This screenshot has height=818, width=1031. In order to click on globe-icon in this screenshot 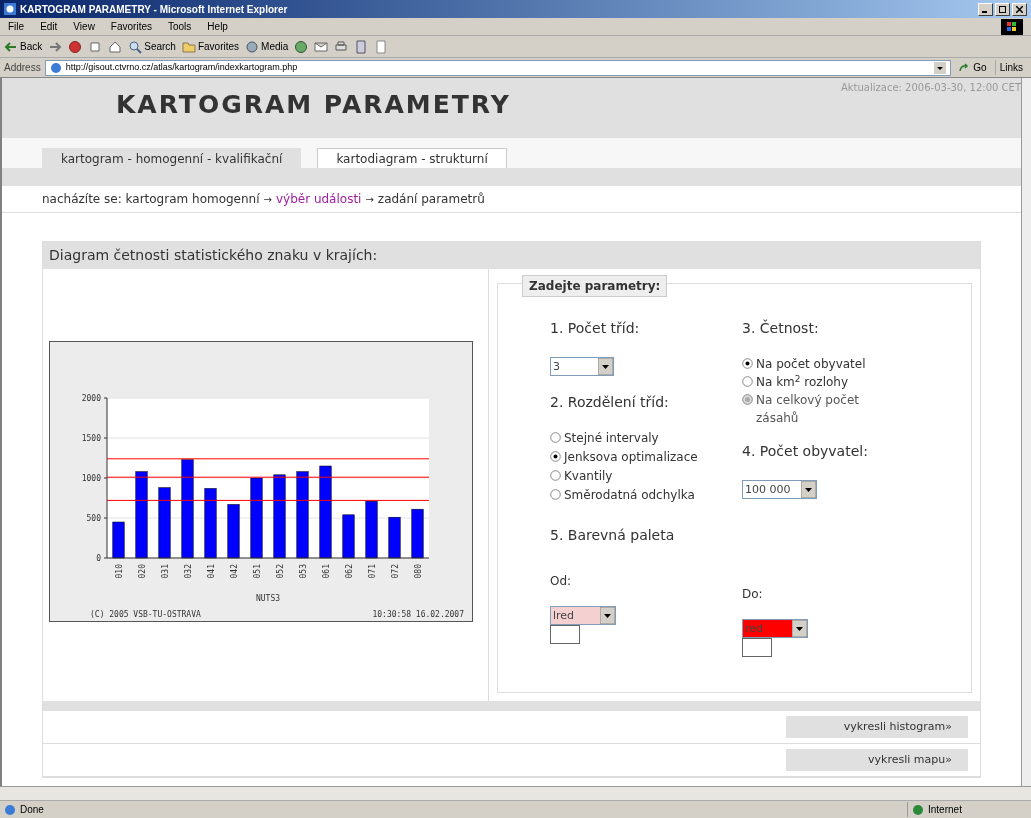, I will do `click(918, 809)`.